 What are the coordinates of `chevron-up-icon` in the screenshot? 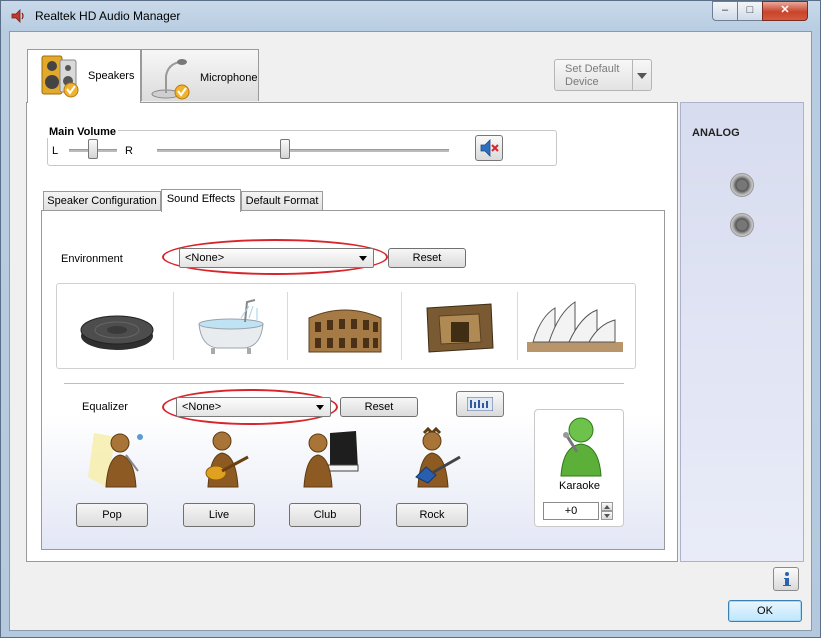 It's located at (607, 507).